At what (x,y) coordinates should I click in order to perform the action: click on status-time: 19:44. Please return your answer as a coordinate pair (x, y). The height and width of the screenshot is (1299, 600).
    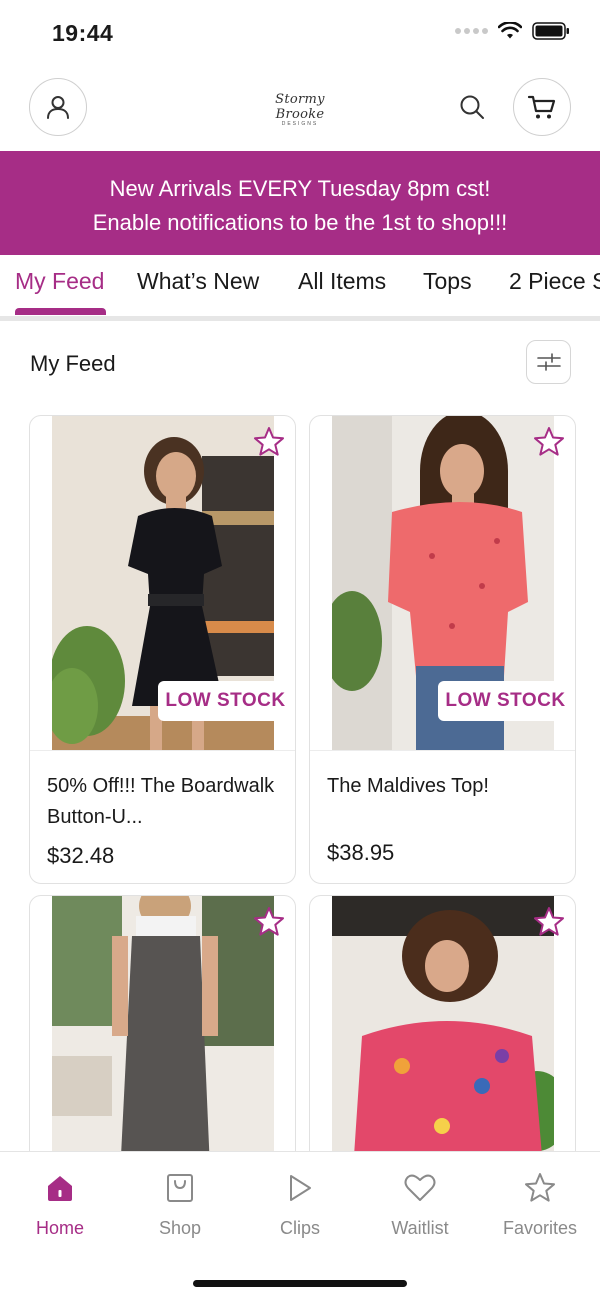
    Looking at the image, I should click on (83, 33).